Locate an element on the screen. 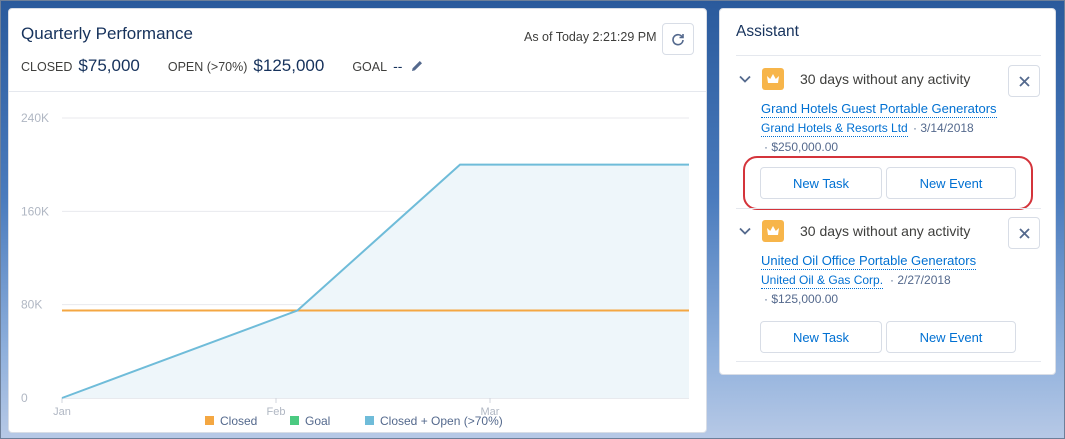 The width and height of the screenshot is (1065, 439). refresh-button is located at coordinates (678, 39).